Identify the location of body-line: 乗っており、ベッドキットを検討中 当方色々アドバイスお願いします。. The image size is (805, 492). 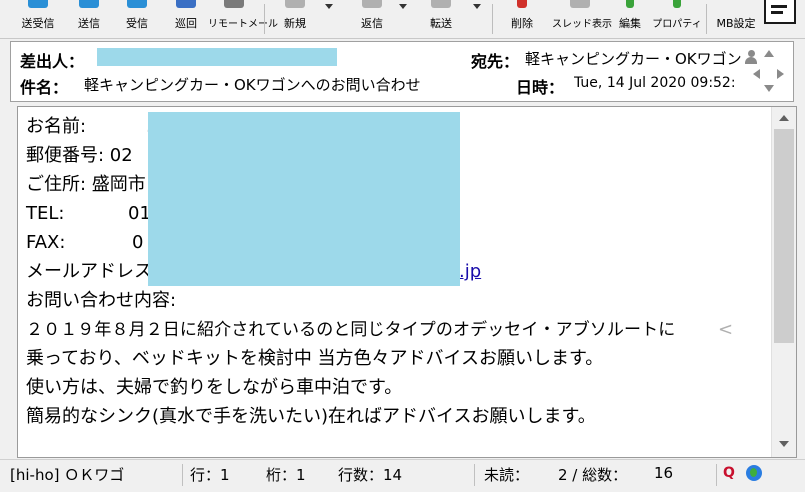
(315, 358).